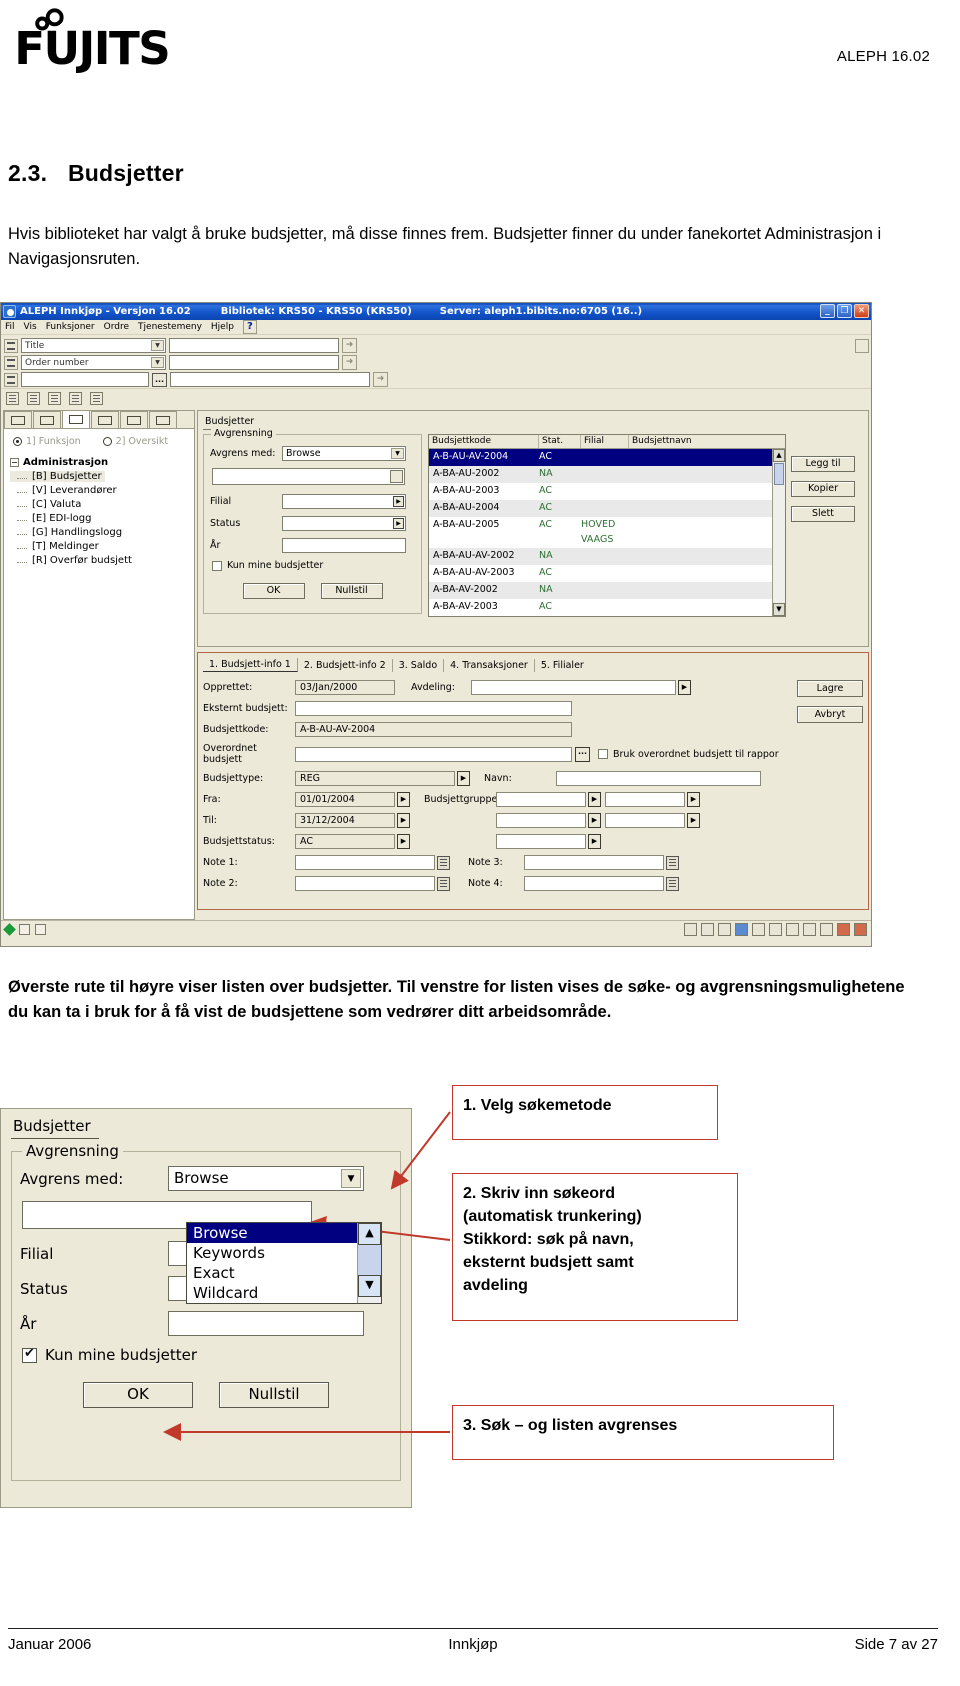 This screenshot has height=1686, width=960. What do you see at coordinates (862, 345) in the screenshot?
I see `list-view-icon` at bounding box center [862, 345].